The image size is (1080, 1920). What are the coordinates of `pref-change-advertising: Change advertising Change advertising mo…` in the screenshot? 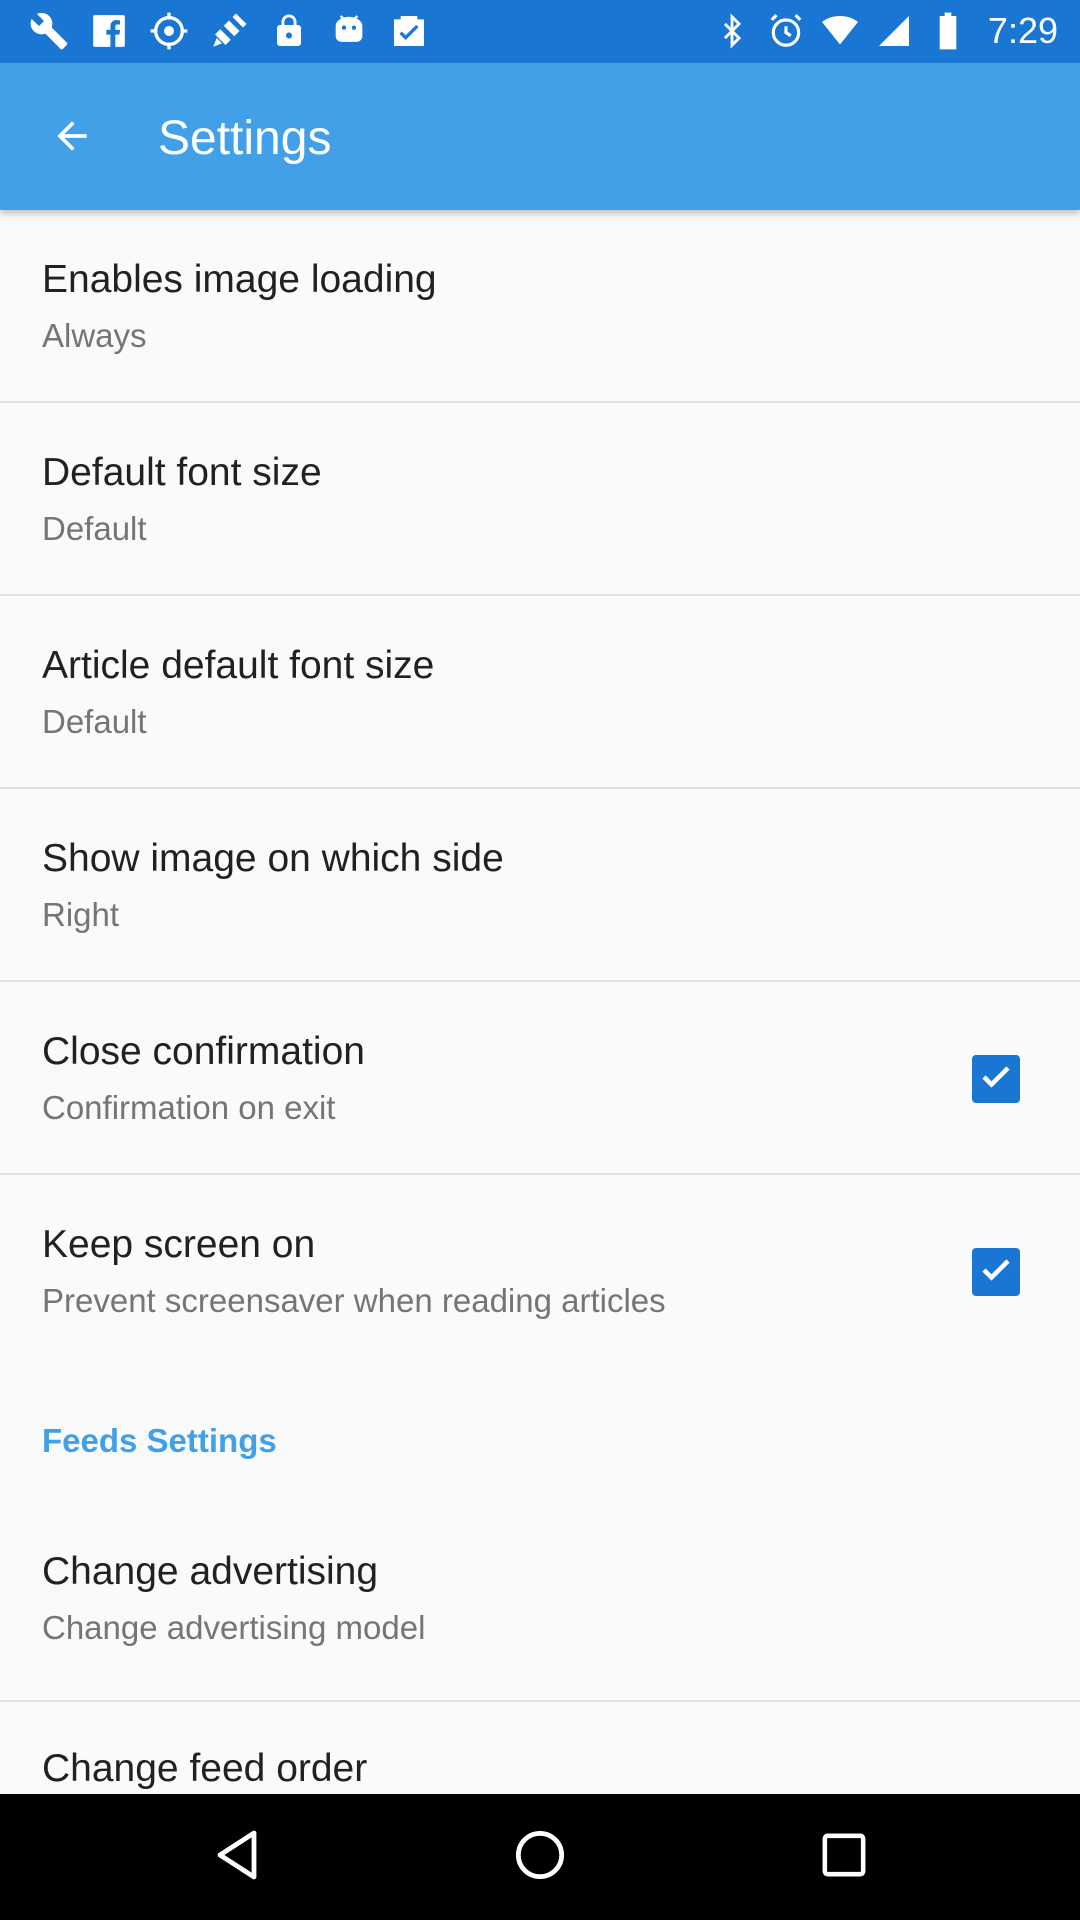 It's located at (540, 1605).